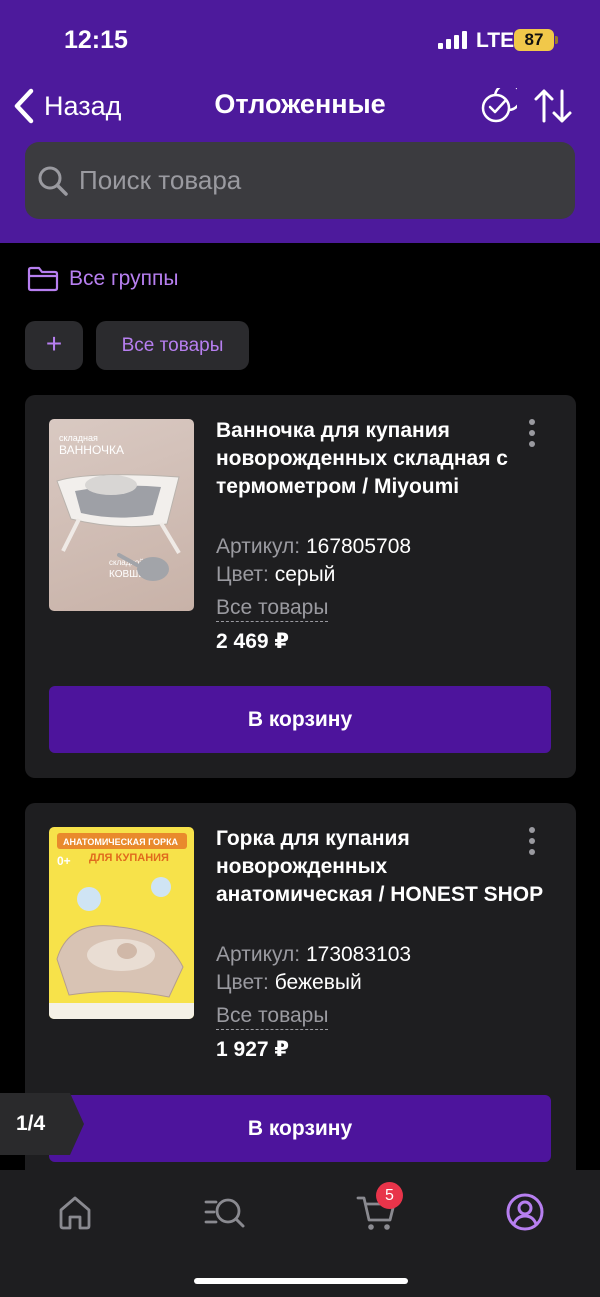  I want to click on profile-icon, so click(525, 1212).